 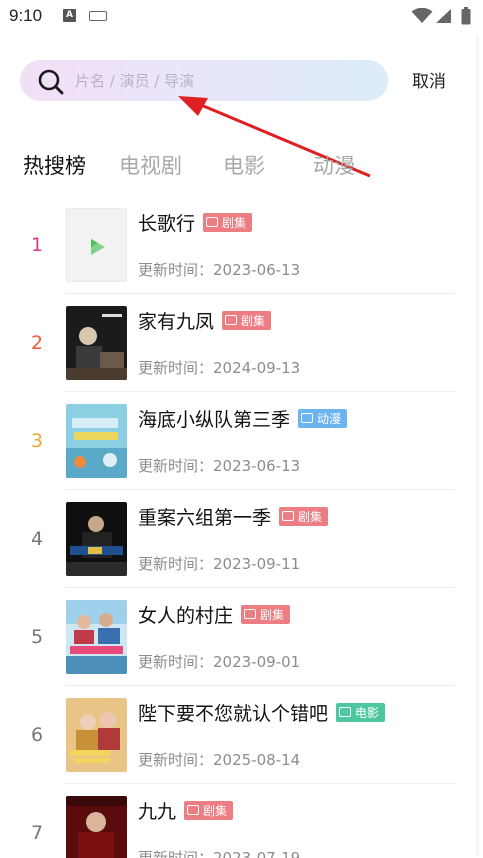 I want to click on item-title: 重案六组第一季, so click(x=205, y=517).